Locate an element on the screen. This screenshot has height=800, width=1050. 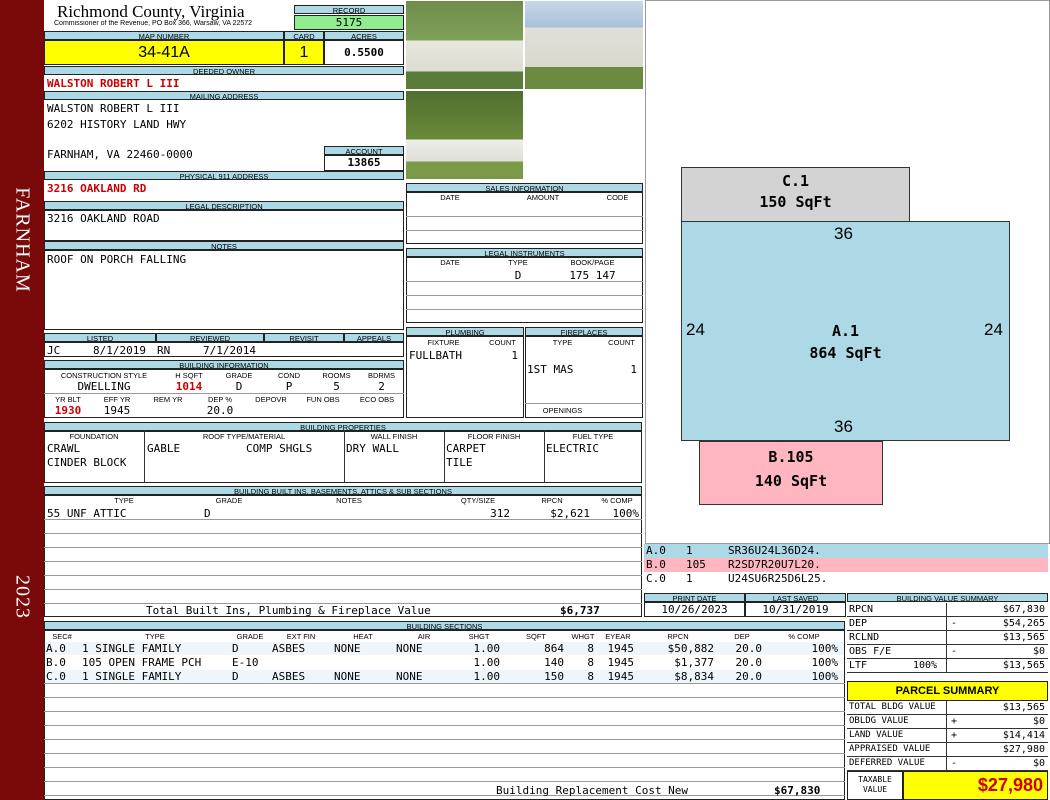
sketch-c-area: 150 SqFt is located at coordinates (795, 202).